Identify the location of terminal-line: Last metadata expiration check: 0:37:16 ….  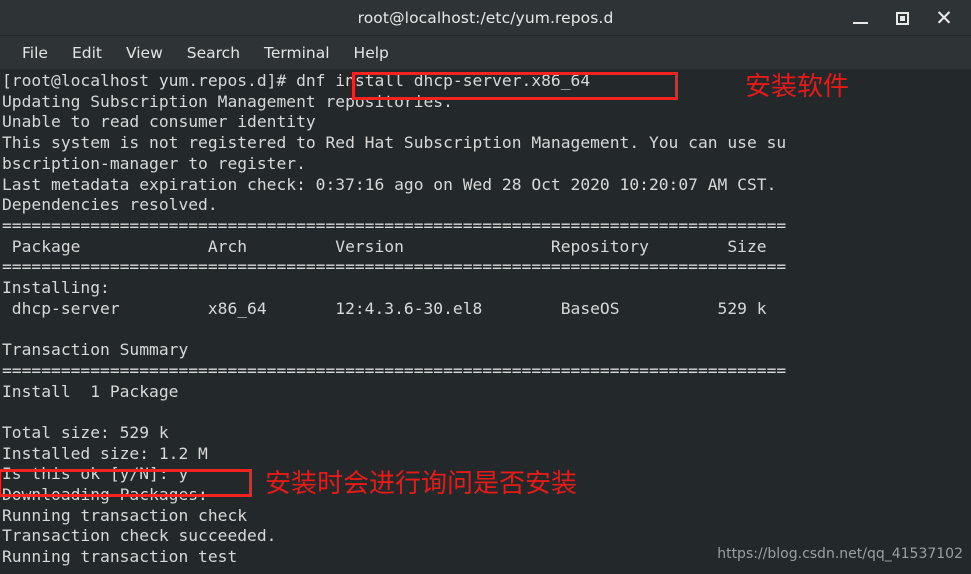
(389, 184).